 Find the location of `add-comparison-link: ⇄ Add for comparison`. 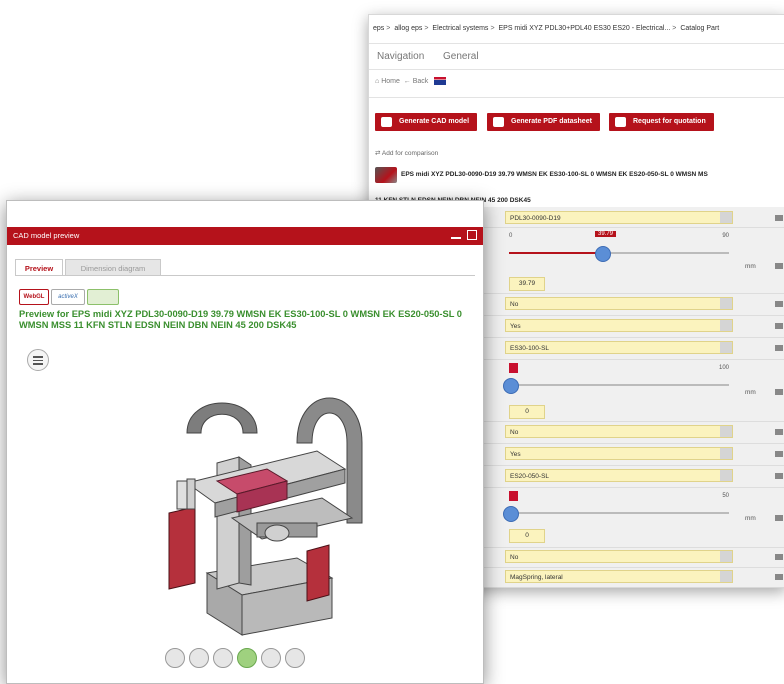

add-comparison-link: ⇄ Add for comparison is located at coordinates (406, 153).